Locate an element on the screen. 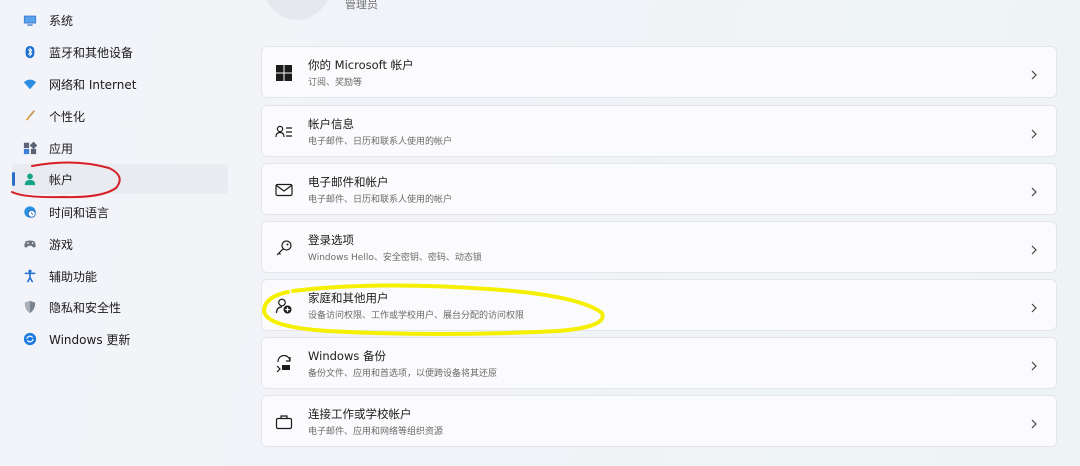 Image resolution: width=1080 pixels, height=466 pixels. card-title: 连接工作或学校帐户 is located at coordinates (360, 414).